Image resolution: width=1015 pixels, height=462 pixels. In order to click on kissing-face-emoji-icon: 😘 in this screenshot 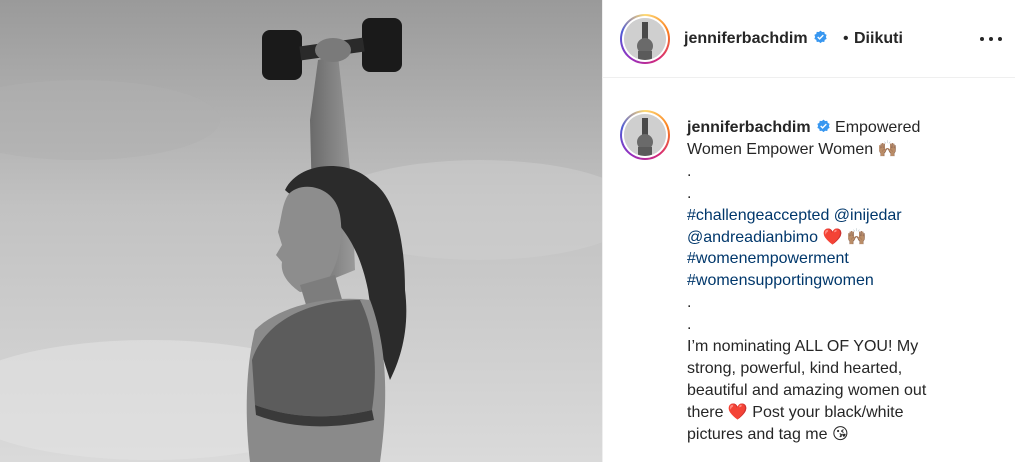, I will do `click(840, 434)`.